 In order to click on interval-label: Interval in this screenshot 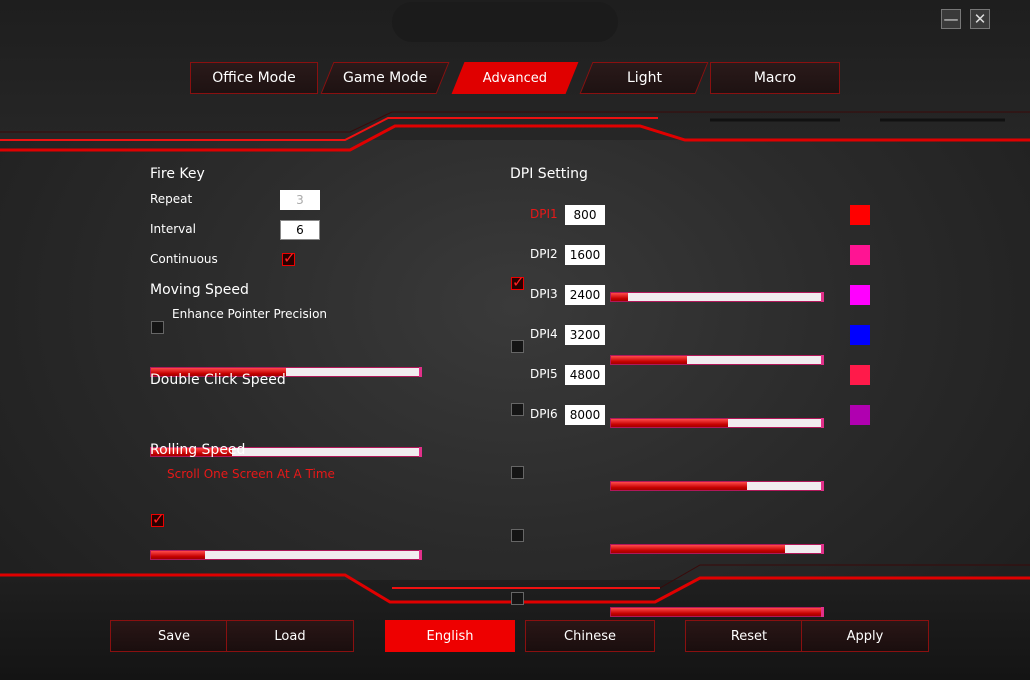, I will do `click(173, 229)`.